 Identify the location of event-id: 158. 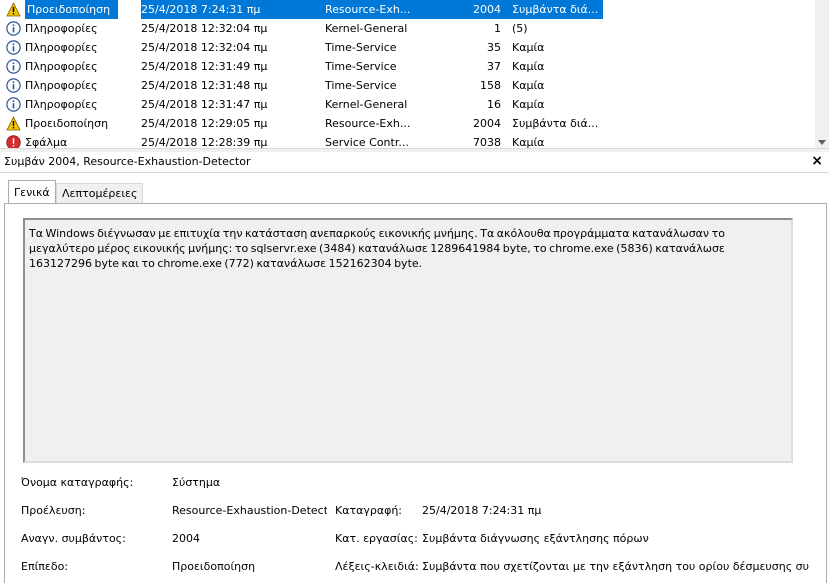
(490, 85).